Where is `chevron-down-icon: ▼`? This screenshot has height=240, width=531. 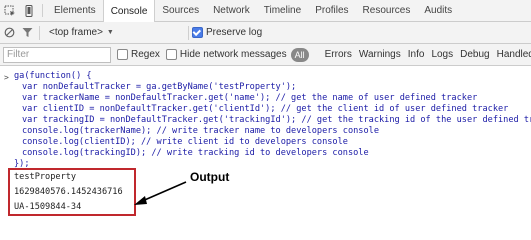 chevron-down-icon: ▼ is located at coordinates (110, 32).